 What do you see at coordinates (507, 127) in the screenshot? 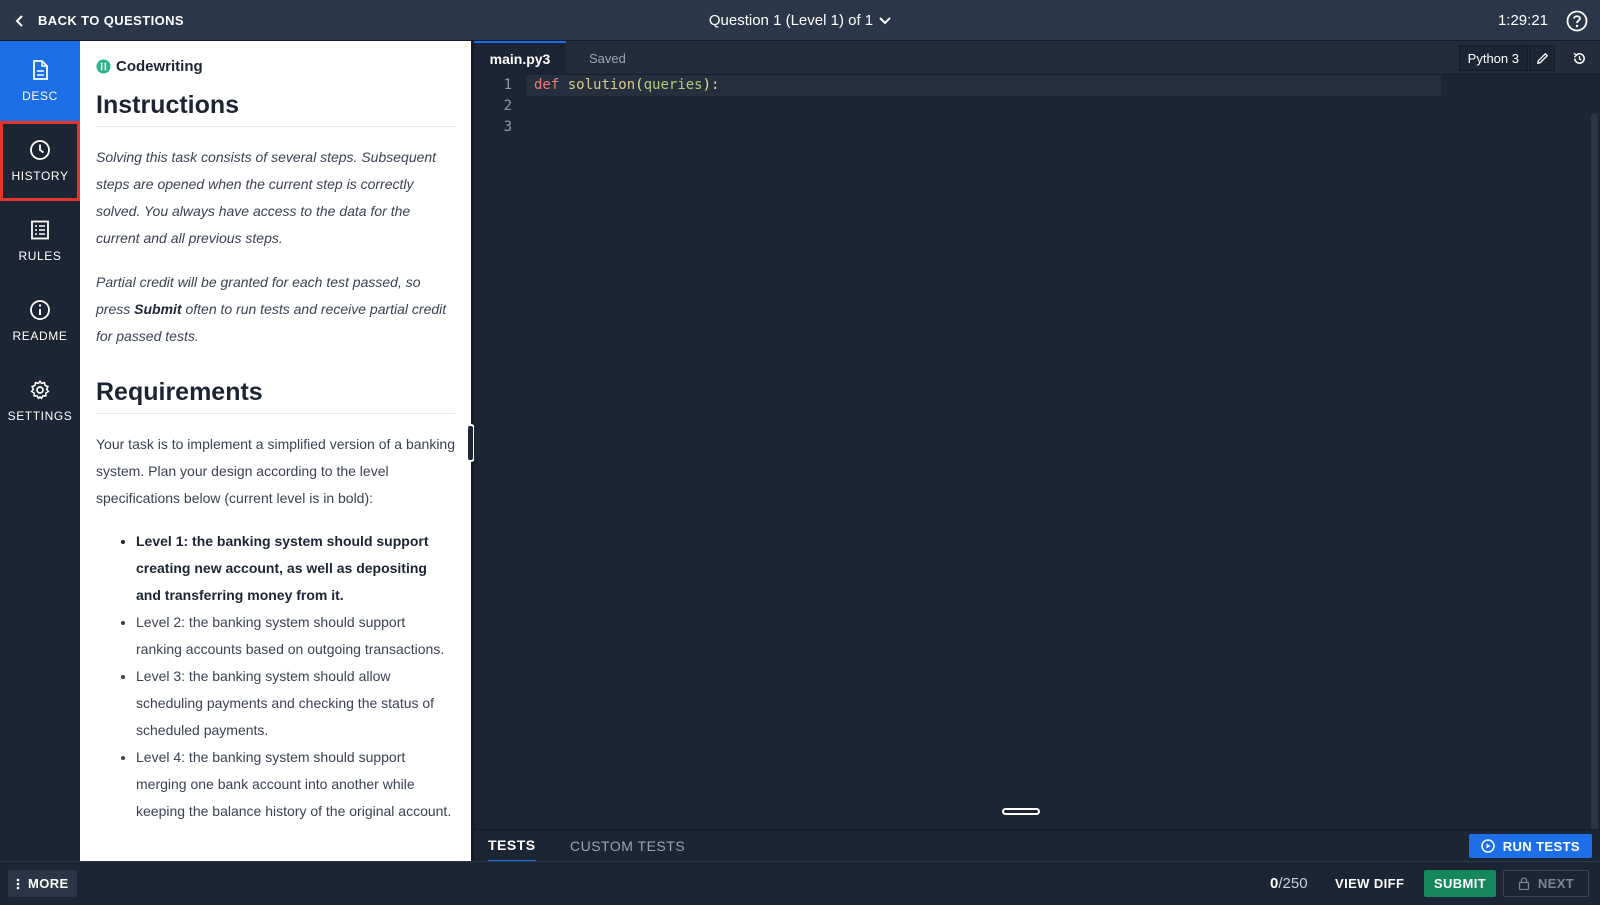
I see `line-number: 3` at bounding box center [507, 127].